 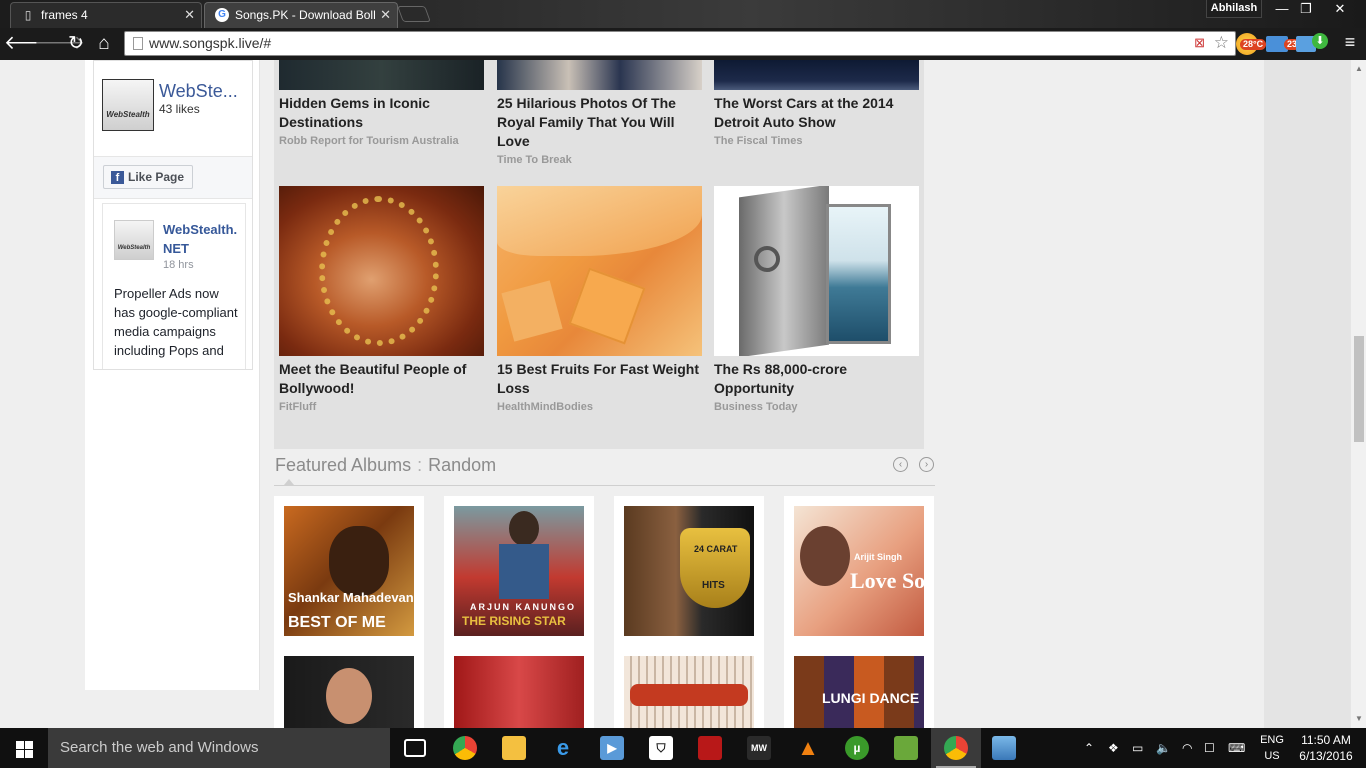 What do you see at coordinates (1137, 748) in the screenshot?
I see `battery-icon: ▭` at bounding box center [1137, 748].